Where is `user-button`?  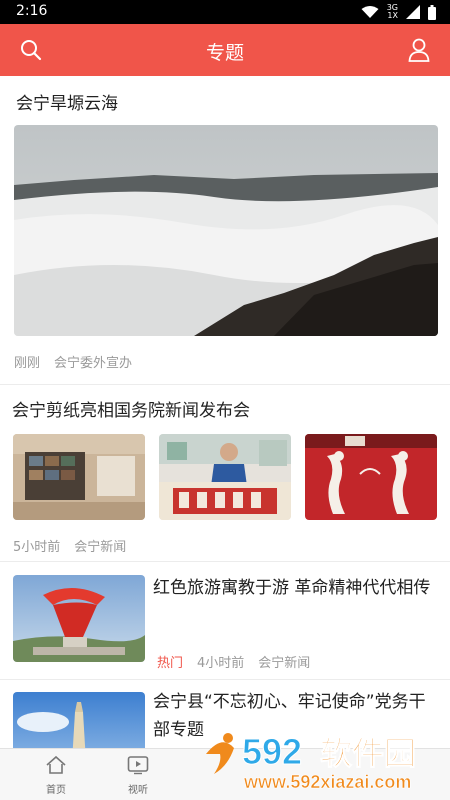 user-button is located at coordinates (419, 50).